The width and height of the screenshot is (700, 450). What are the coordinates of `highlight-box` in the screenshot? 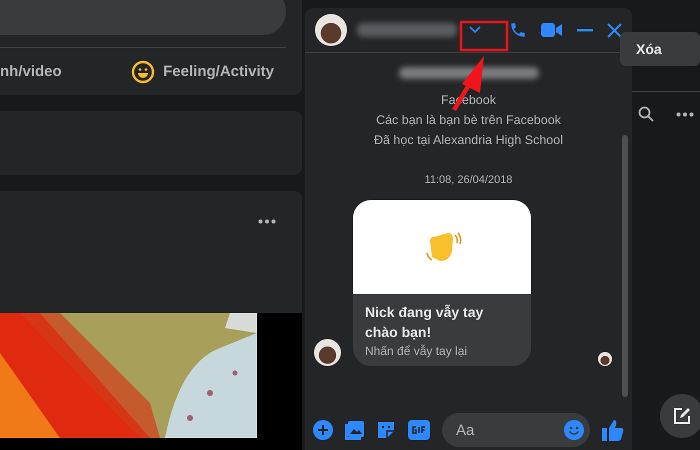 It's located at (484, 36).